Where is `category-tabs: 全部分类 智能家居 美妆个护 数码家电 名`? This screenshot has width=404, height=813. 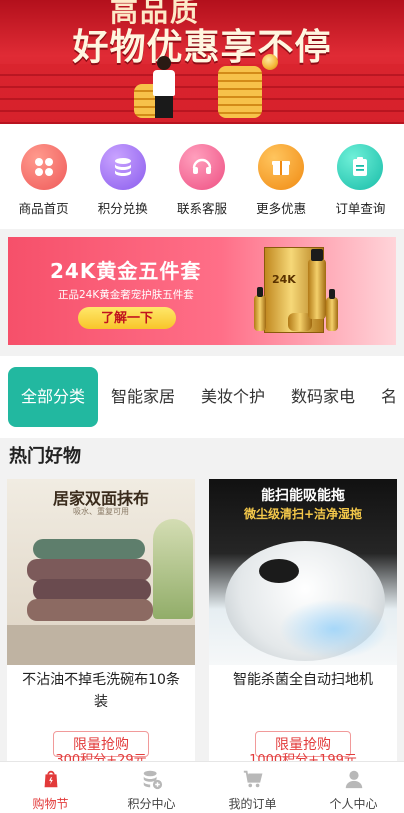
category-tabs: 全部分类 智能家居 美妆个护 数码家电 名 is located at coordinates (206, 397).